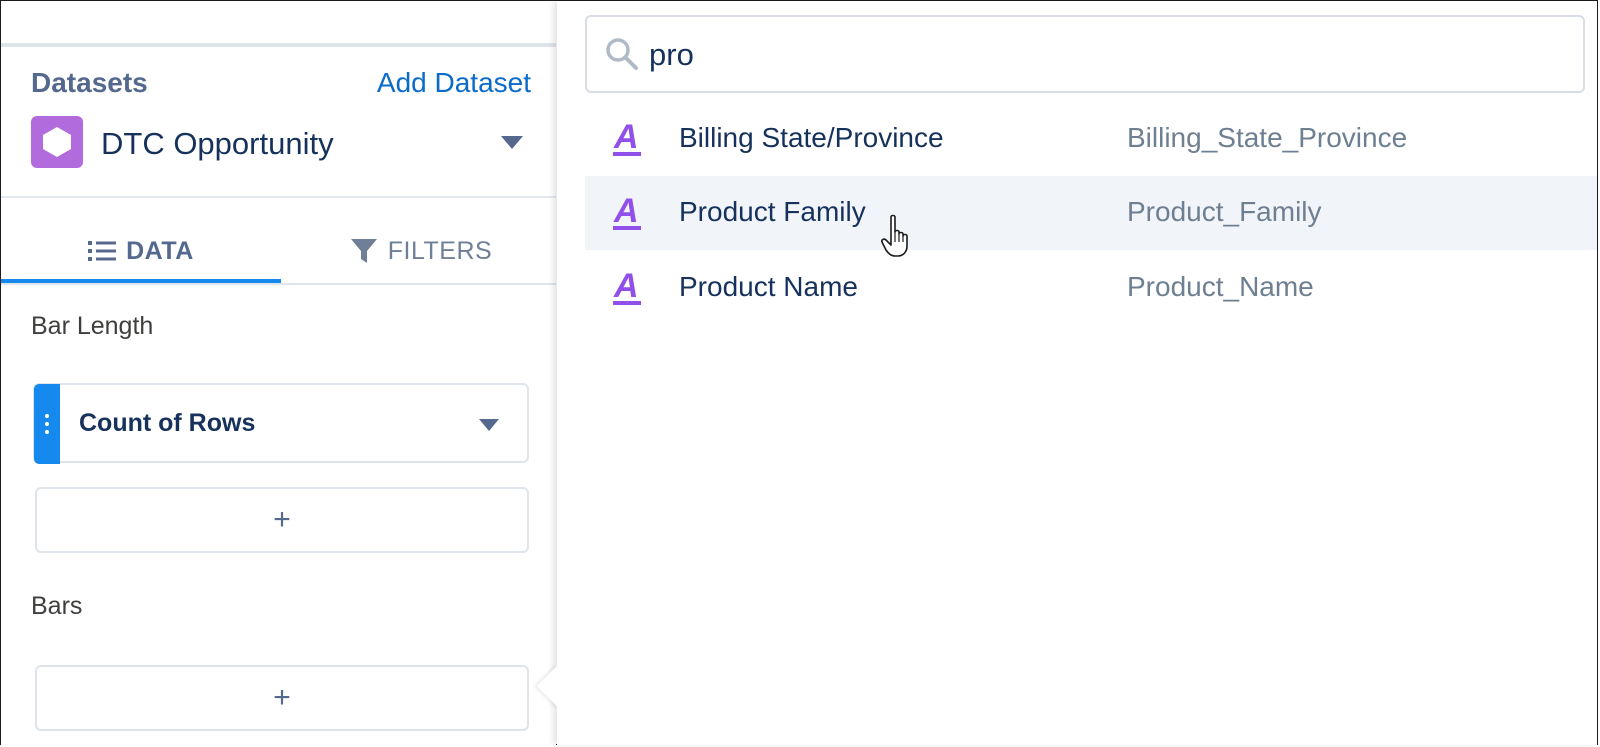 The height and width of the screenshot is (747, 1600). Describe the element at coordinates (1091, 213) in the screenshot. I see `result-item-product-family: A Product Family Product_Family` at that location.